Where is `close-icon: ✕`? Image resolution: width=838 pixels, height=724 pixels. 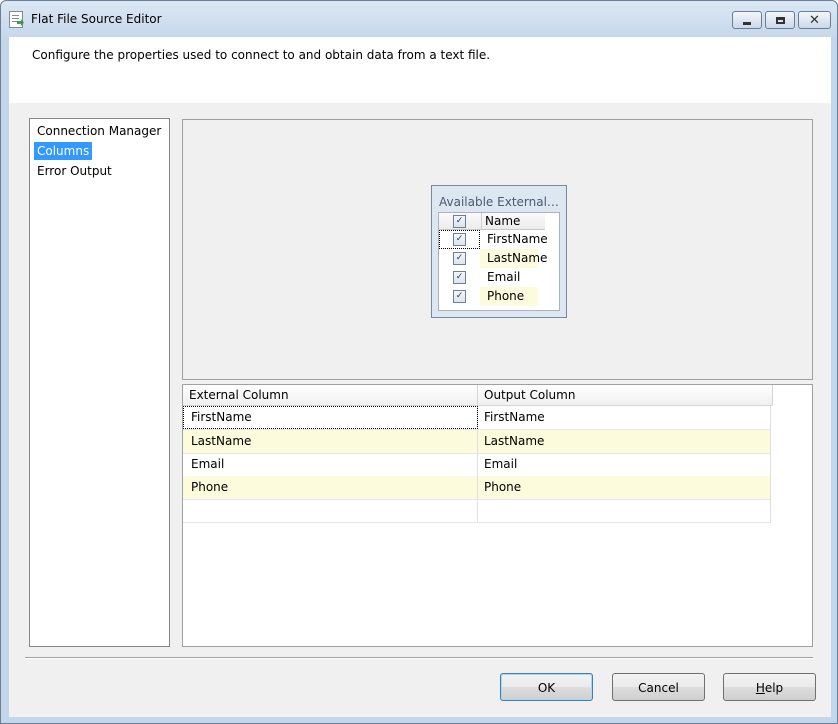 close-icon: ✕ is located at coordinates (814, 20).